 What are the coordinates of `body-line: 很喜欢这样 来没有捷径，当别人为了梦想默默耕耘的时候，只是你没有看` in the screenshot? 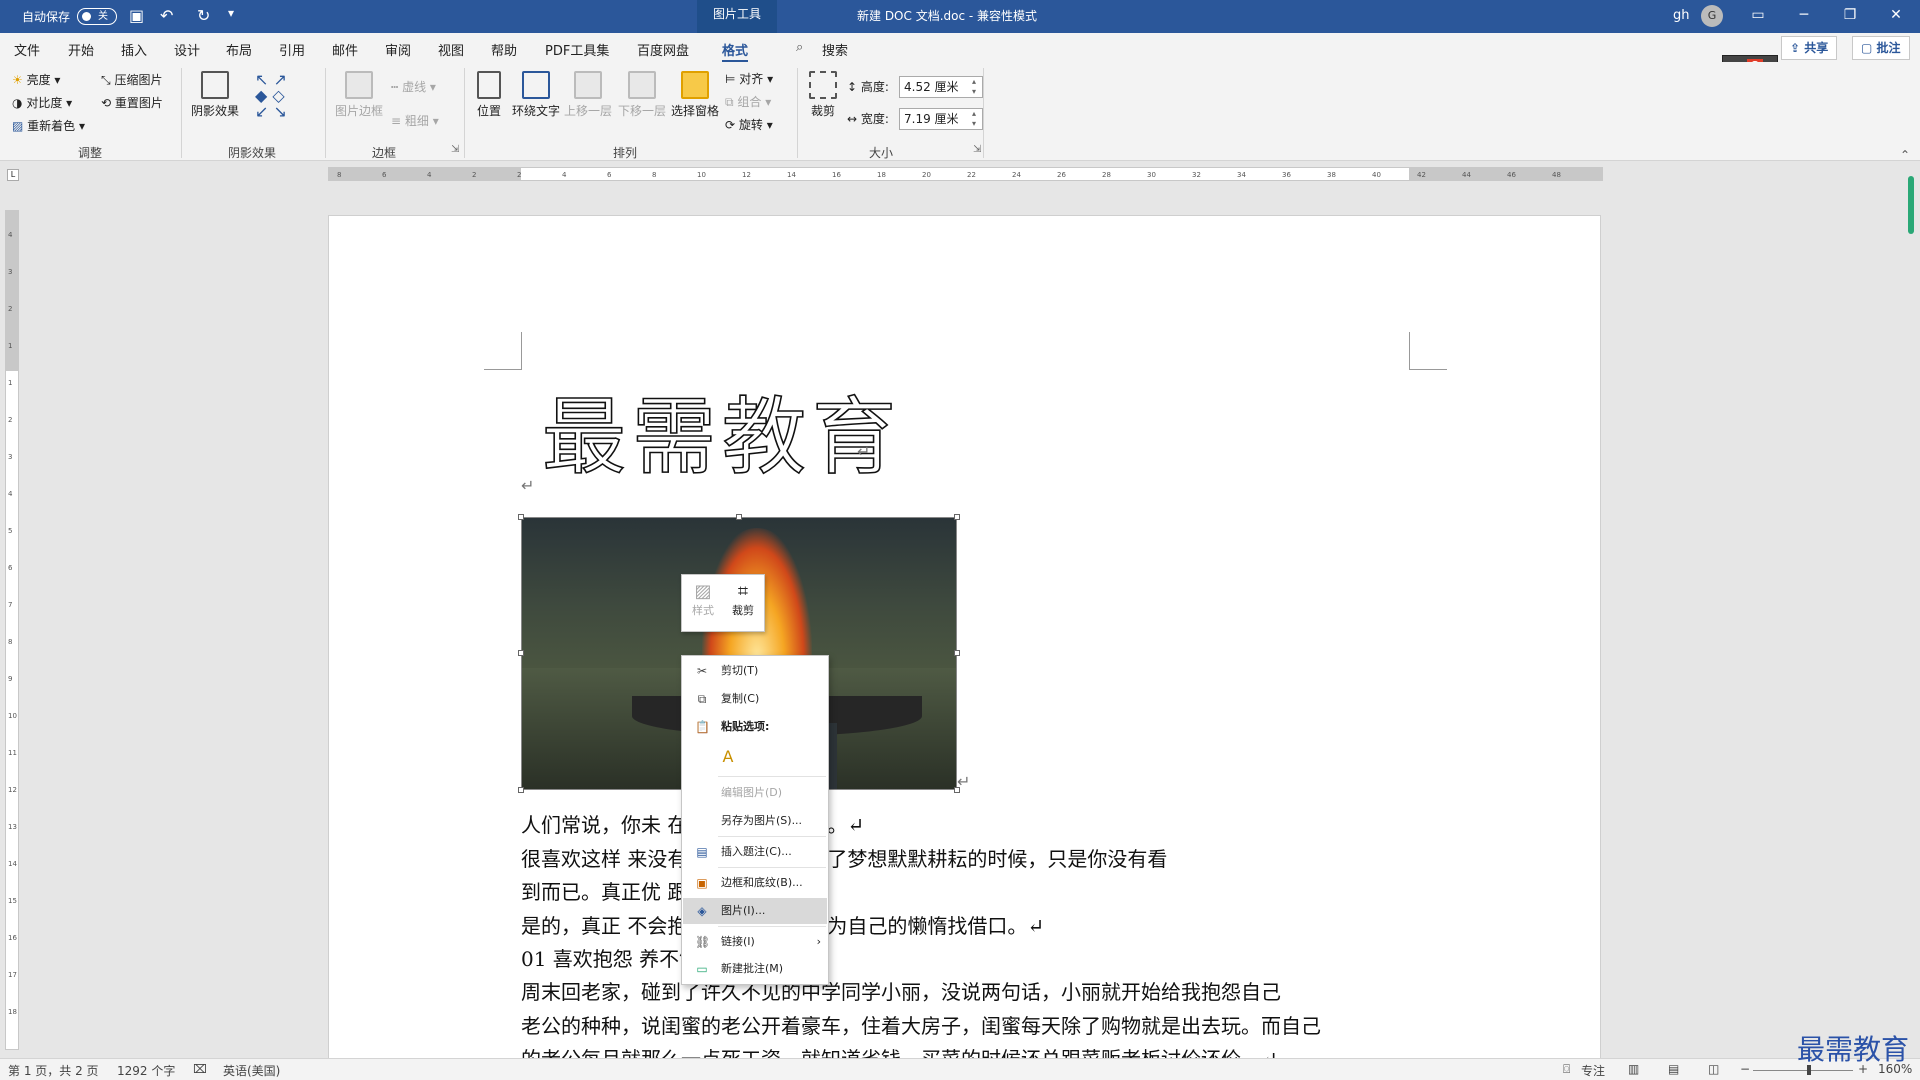 It's located at (844, 857).